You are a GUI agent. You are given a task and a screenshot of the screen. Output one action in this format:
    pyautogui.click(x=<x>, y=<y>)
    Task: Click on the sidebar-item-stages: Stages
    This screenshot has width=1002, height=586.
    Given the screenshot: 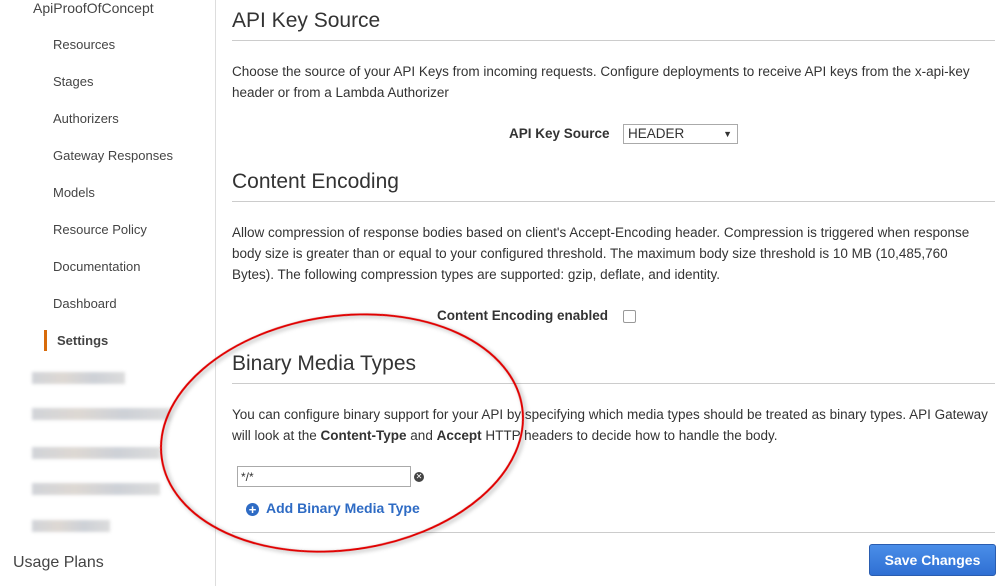 What is the action you would take?
    pyautogui.click(x=73, y=81)
    